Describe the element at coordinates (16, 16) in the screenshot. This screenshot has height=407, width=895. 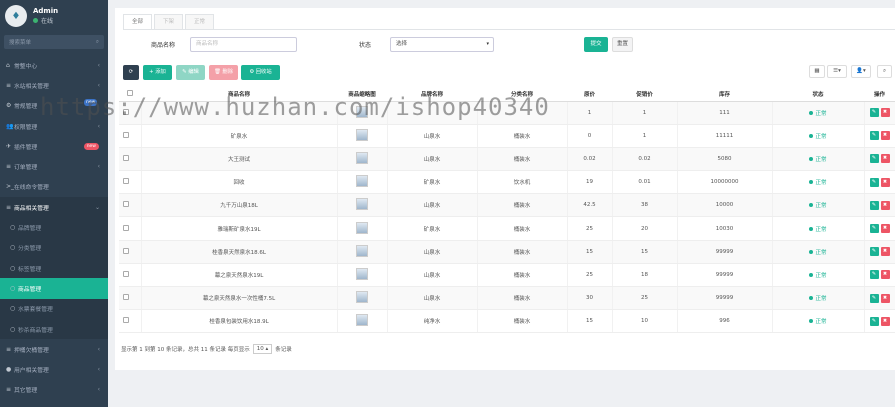
I see `avatar: ♦` at that location.